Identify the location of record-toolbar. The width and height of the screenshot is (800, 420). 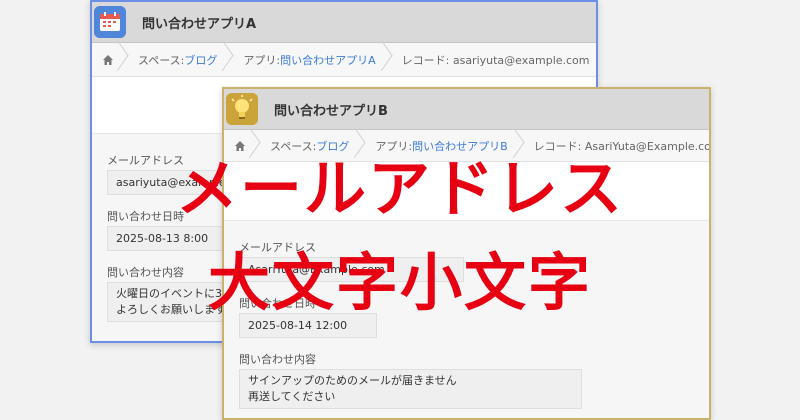
(466, 191).